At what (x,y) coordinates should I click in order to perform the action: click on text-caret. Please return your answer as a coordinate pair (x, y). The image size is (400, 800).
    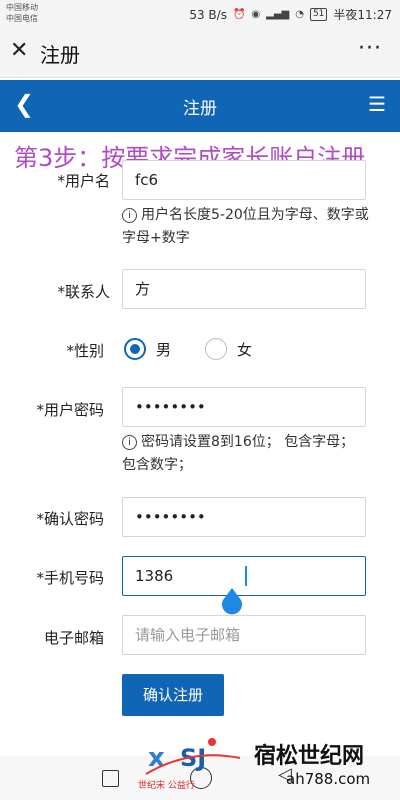
    Looking at the image, I should click on (246, 576).